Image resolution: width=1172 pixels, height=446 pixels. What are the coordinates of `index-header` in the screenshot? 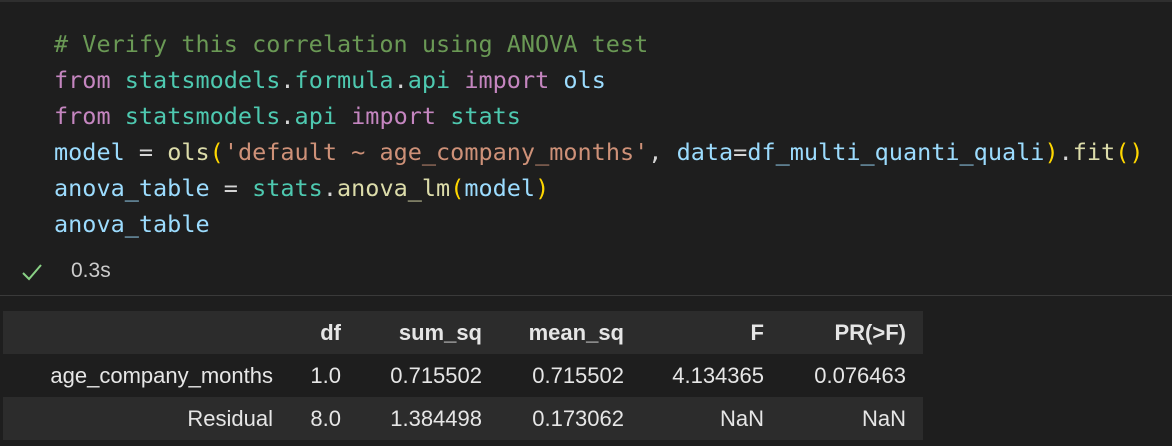 It's located at (146, 332).